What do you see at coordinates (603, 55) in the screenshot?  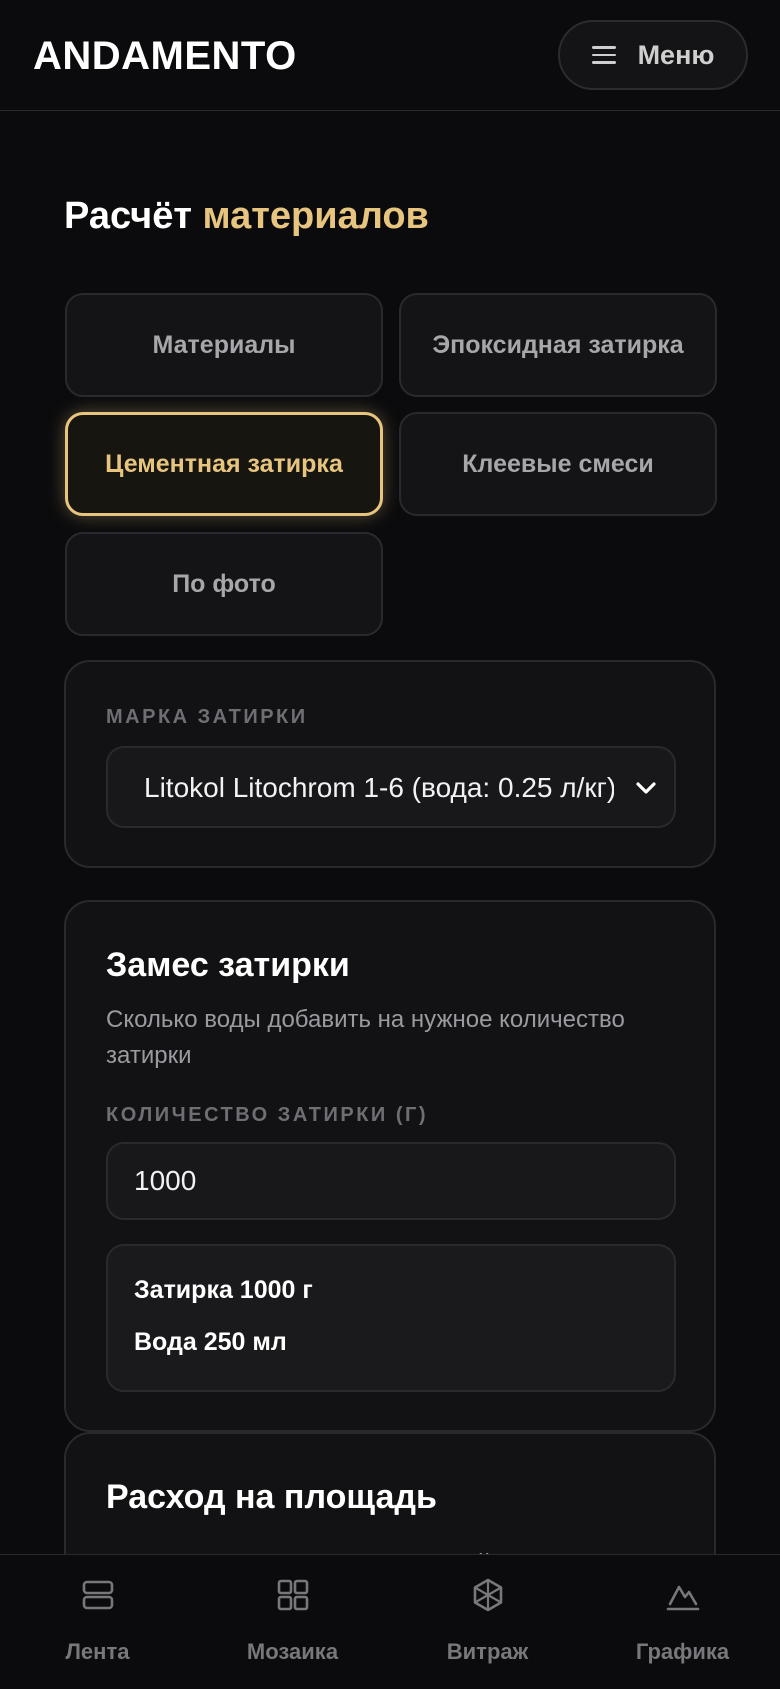 I see `hamburger-icon` at bounding box center [603, 55].